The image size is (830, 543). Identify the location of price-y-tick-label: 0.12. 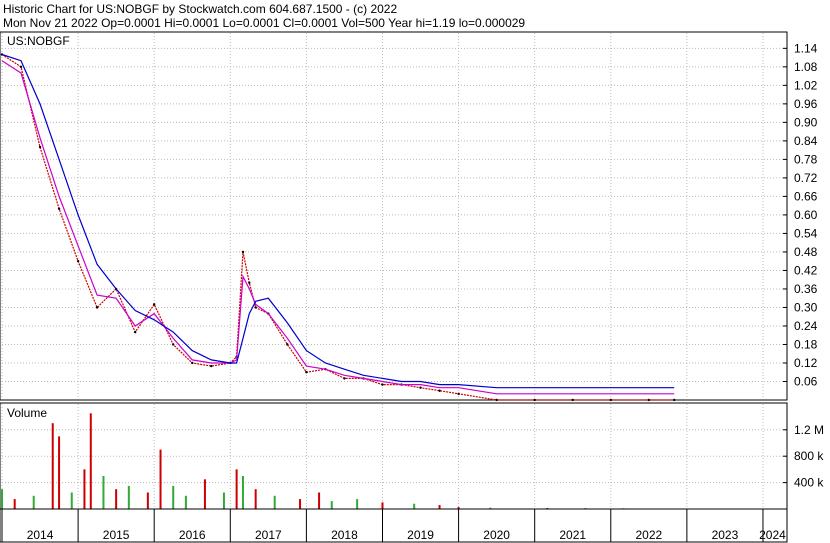
(806, 363).